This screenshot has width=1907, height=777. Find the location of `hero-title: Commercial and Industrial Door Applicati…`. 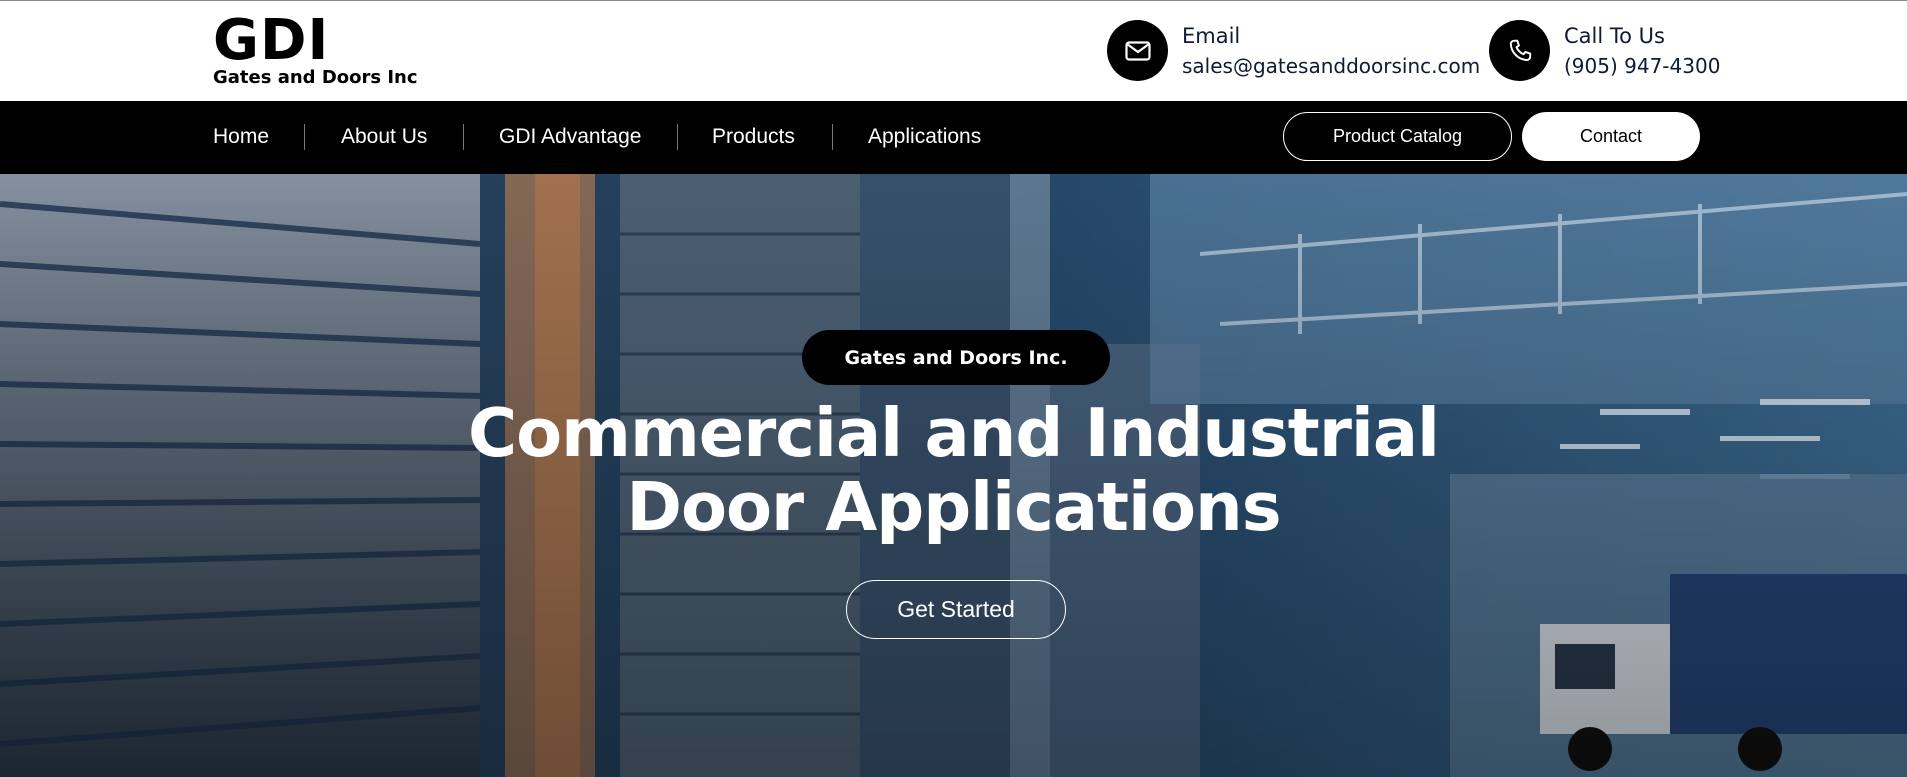

hero-title: Commercial and Industrial Door Applicati… is located at coordinates (953, 470).